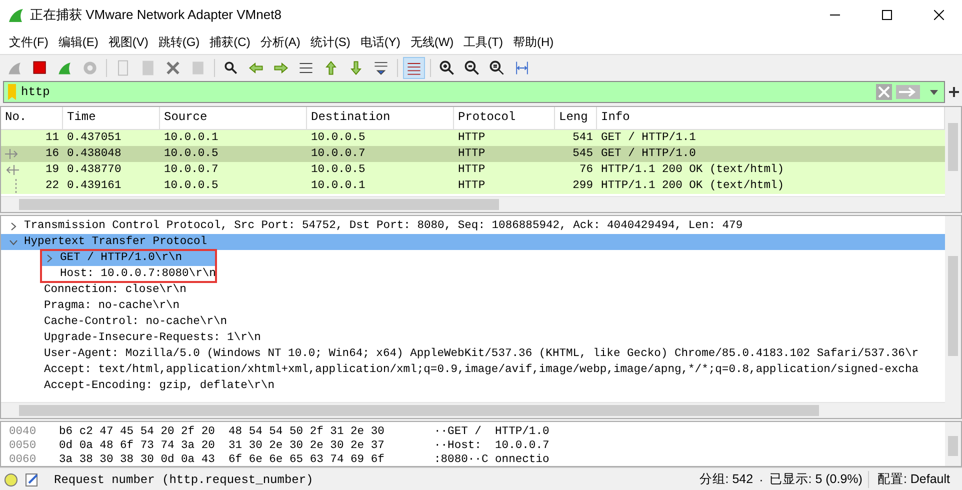  Describe the element at coordinates (380, 42) in the screenshot. I see `menu-item: 电话(Y)` at that location.